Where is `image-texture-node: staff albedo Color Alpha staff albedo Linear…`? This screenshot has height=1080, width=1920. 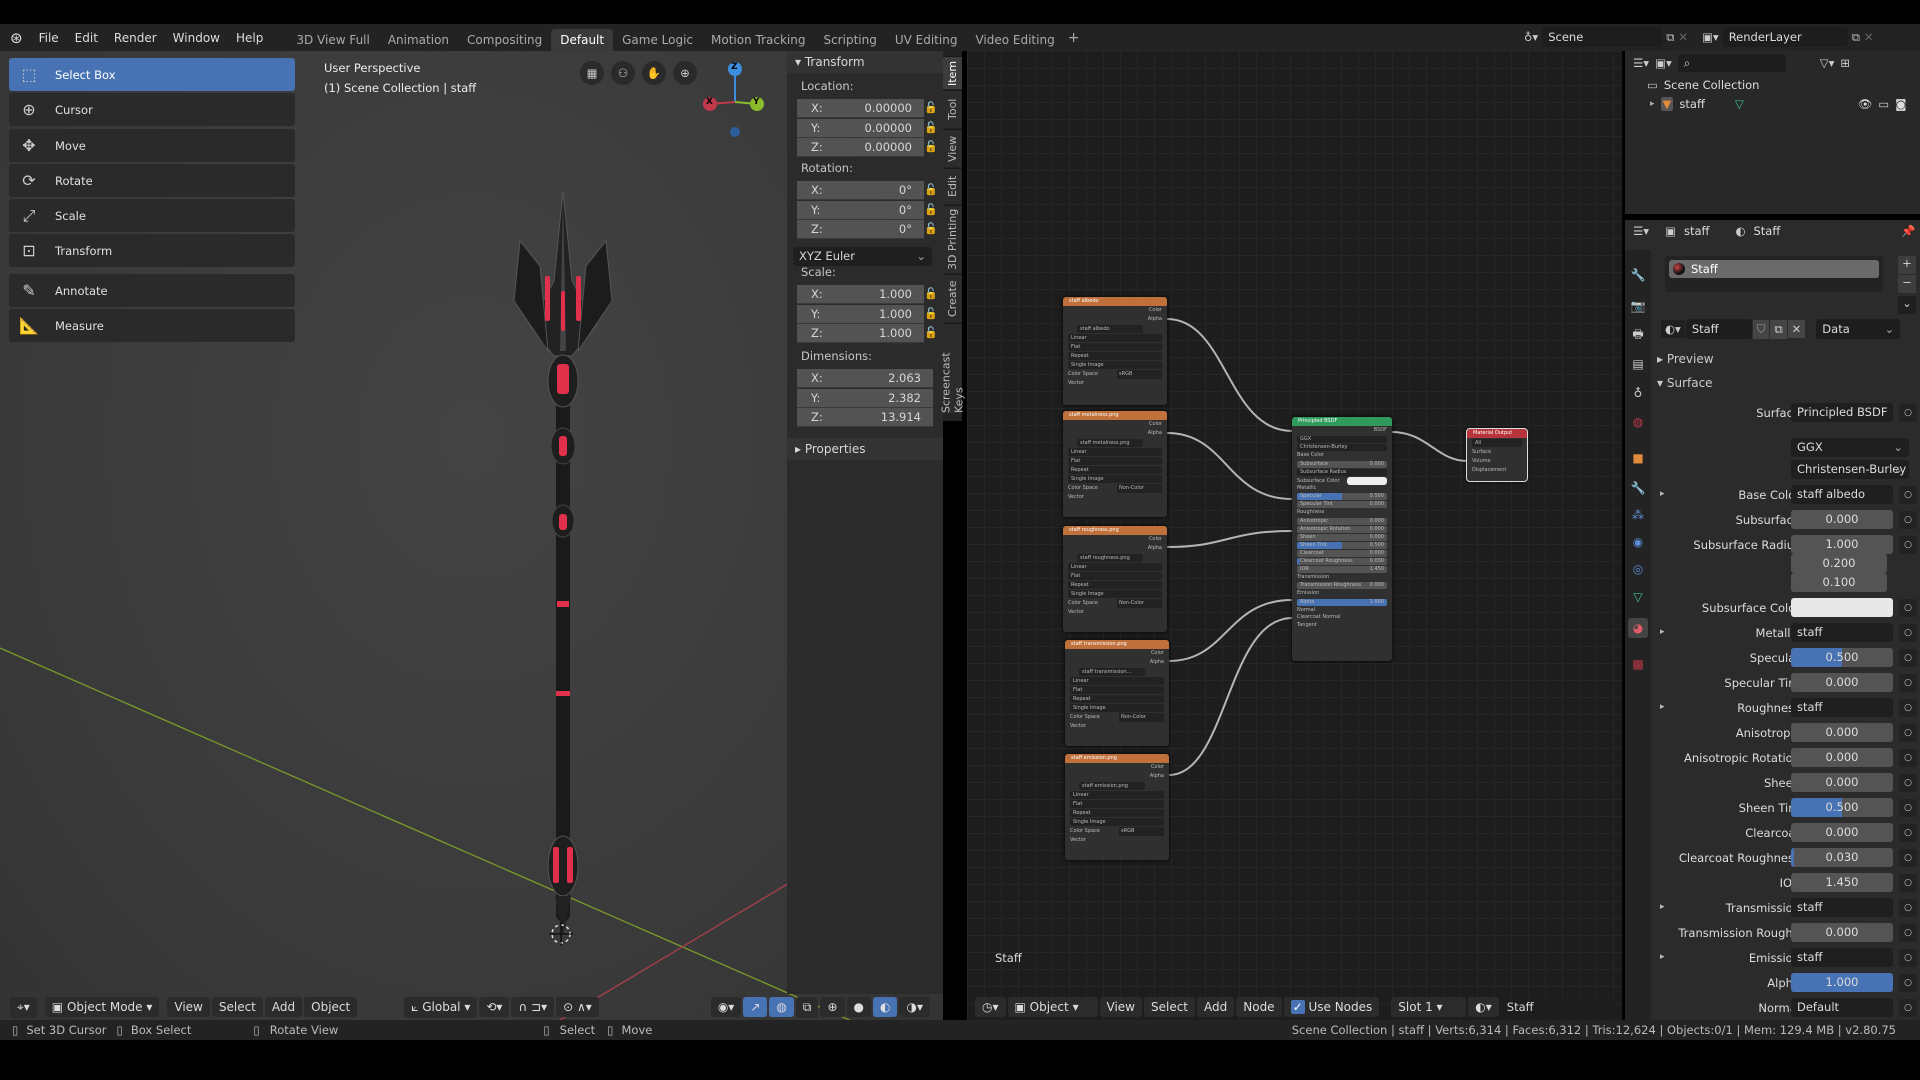 image-texture-node: staff albedo Color Alpha staff albedo Linear… is located at coordinates (1115, 351).